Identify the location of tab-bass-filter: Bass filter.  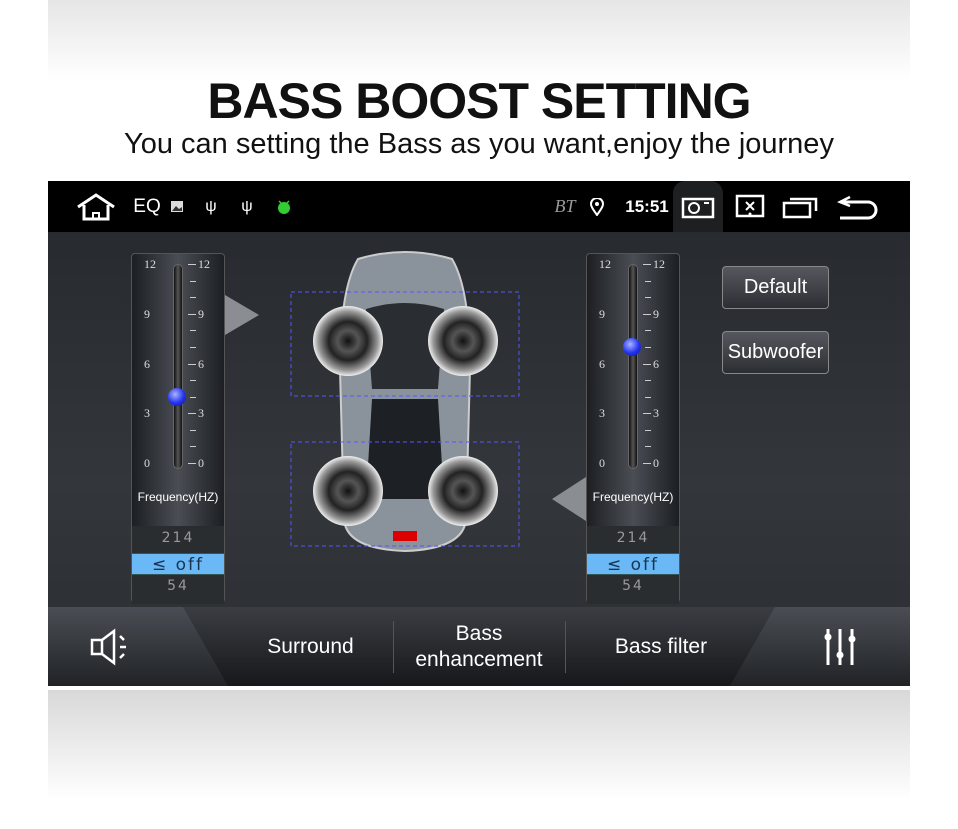
(661, 646).